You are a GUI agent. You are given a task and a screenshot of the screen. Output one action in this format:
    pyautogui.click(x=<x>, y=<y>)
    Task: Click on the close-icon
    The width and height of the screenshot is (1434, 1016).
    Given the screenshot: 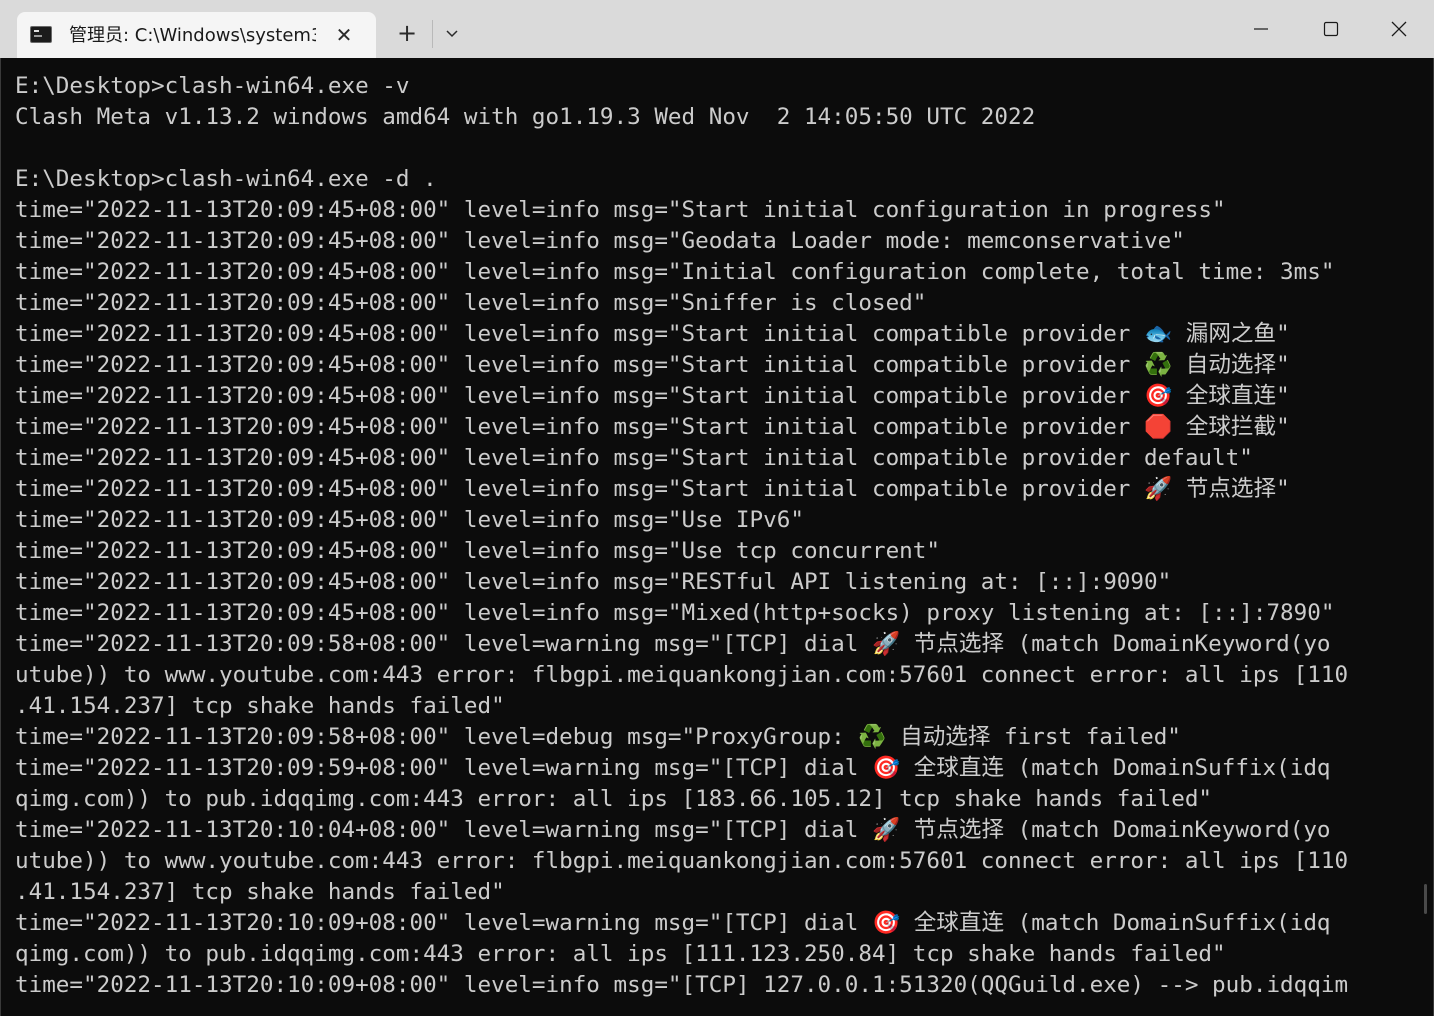 What is the action you would take?
    pyautogui.click(x=1399, y=29)
    